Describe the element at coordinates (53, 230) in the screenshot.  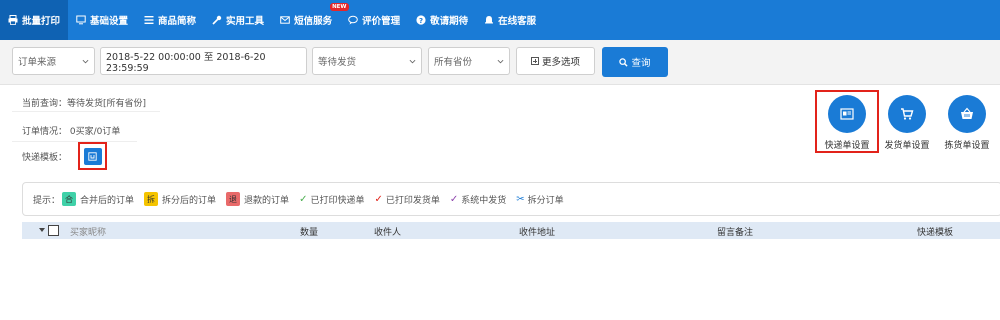
I see `select-all-checkbox` at that location.